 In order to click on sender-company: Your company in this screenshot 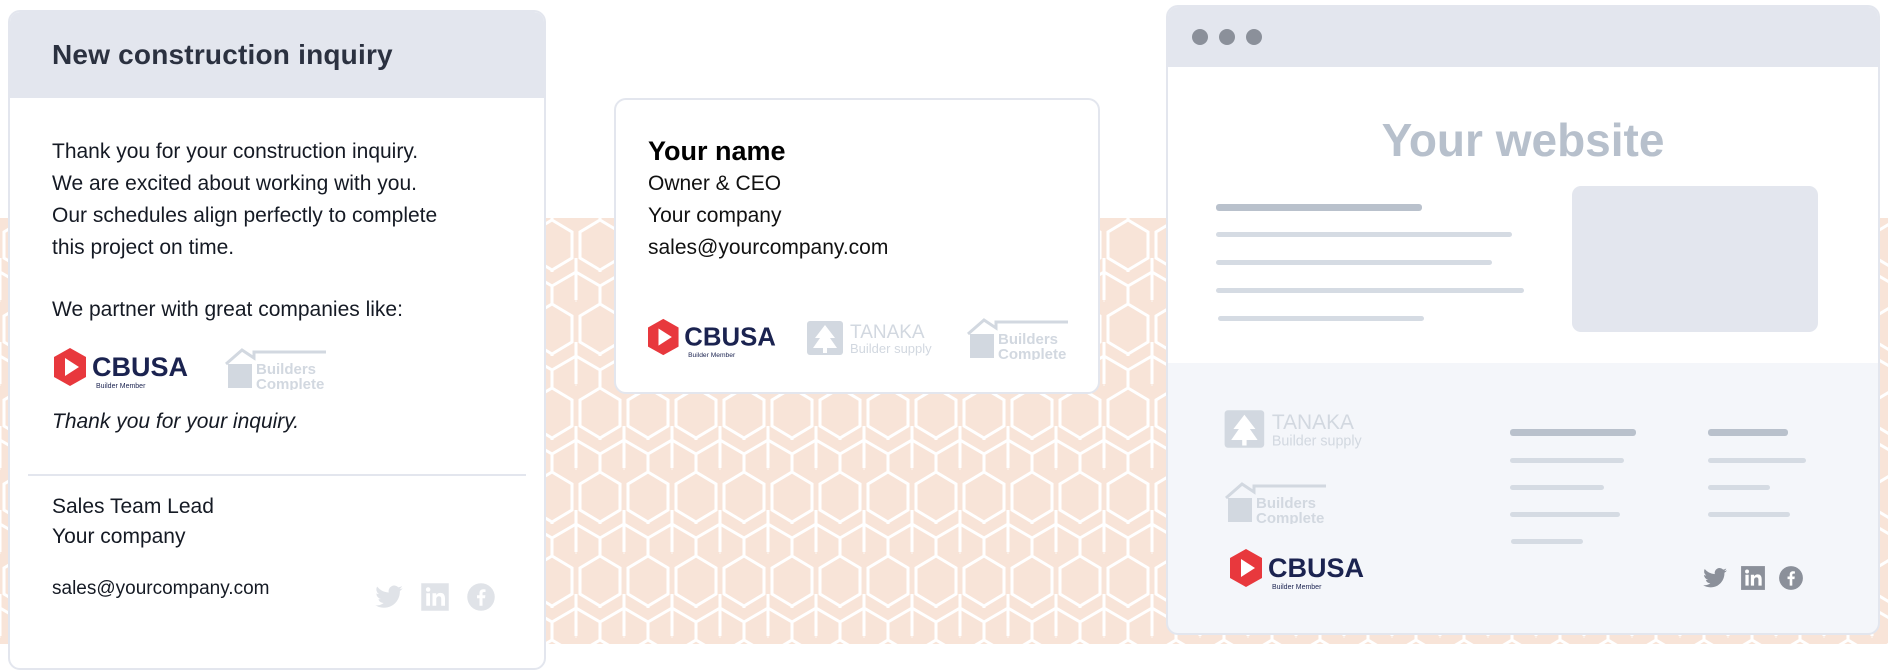, I will do `click(119, 536)`.